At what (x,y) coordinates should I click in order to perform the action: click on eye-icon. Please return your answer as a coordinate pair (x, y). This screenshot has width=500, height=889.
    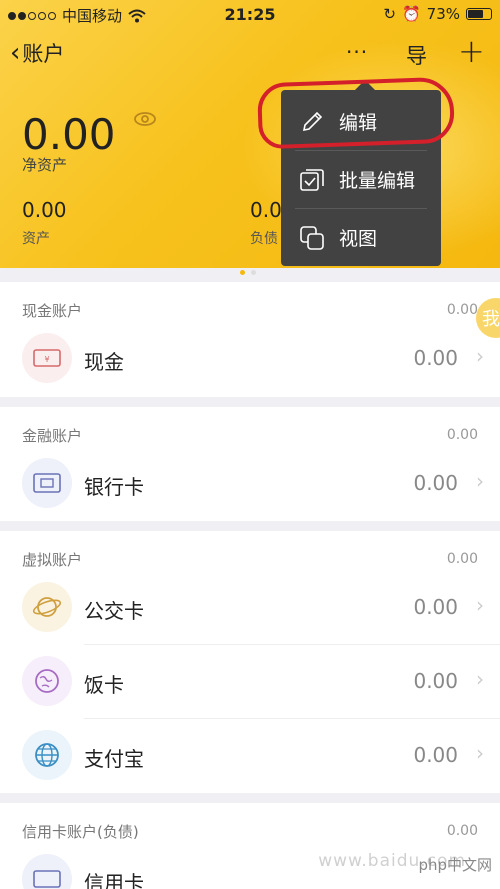
    Looking at the image, I should click on (145, 119).